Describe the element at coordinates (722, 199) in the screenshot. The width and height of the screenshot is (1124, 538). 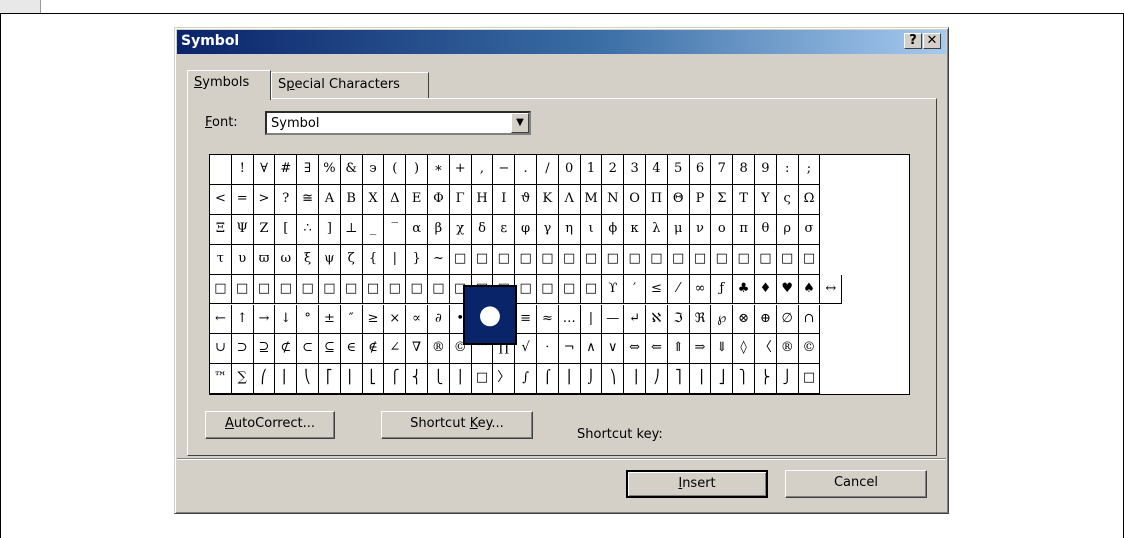
I see `symbol-cell: Σ` at that location.